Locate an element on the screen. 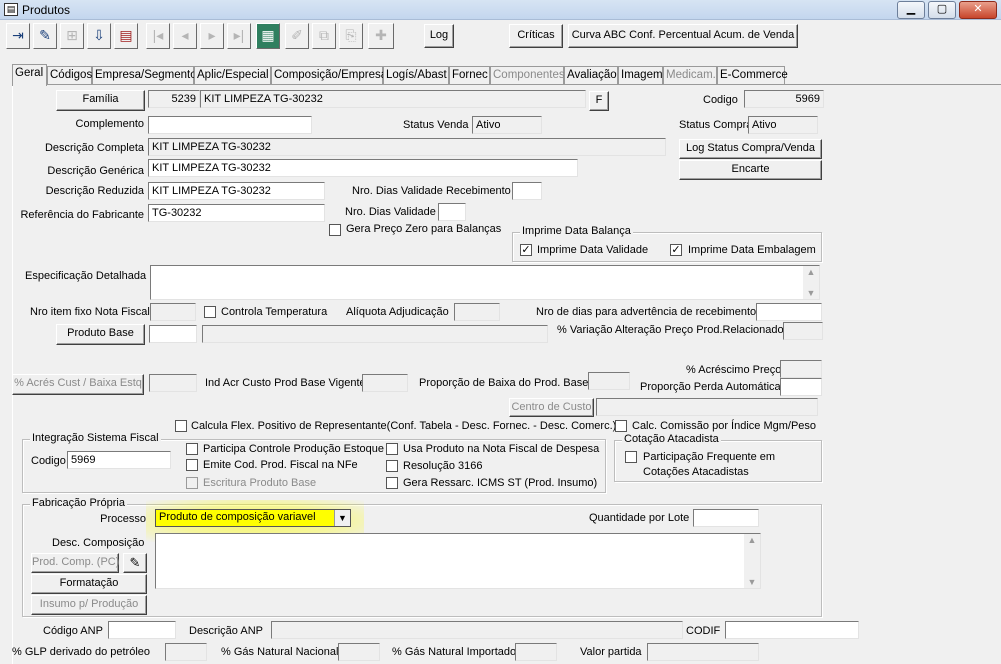 The height and width of the screenshot is (664, 1001). gas-nacional-field is located at coordinates (359, 652).